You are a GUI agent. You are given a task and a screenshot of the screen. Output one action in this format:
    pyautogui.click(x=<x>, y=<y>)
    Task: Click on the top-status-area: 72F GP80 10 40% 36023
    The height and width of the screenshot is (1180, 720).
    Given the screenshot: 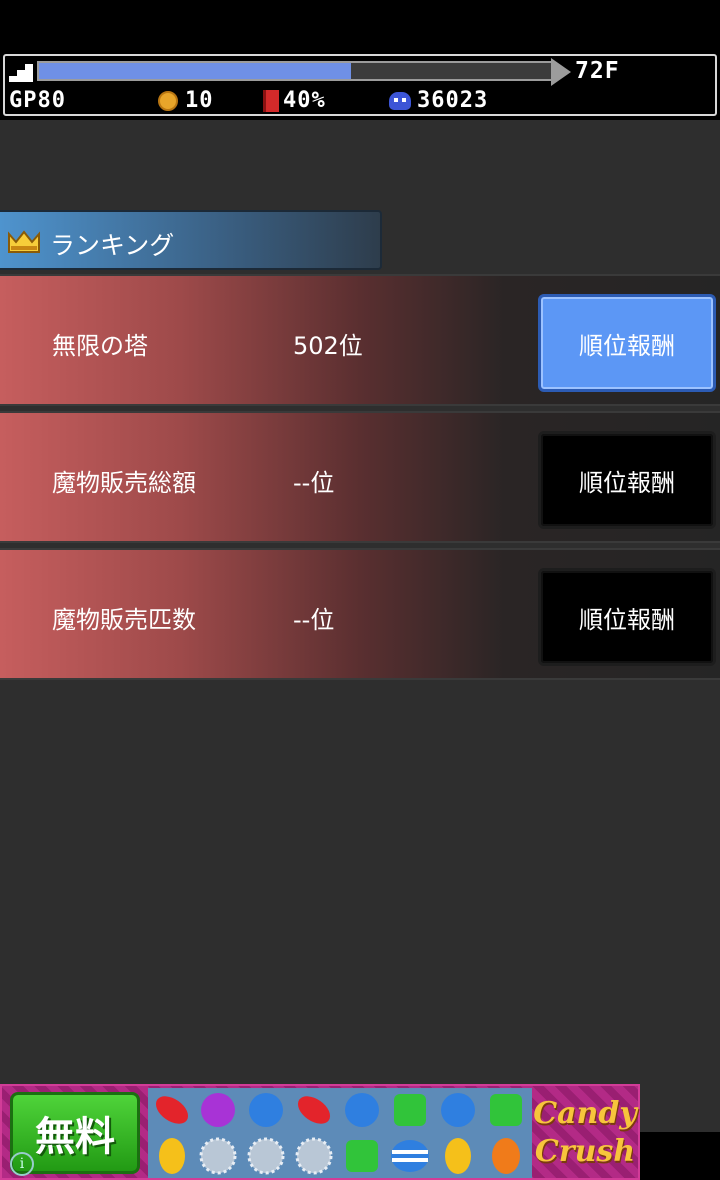 What is the action you would take?
    pyautogui.click(x=360, y=60)
    